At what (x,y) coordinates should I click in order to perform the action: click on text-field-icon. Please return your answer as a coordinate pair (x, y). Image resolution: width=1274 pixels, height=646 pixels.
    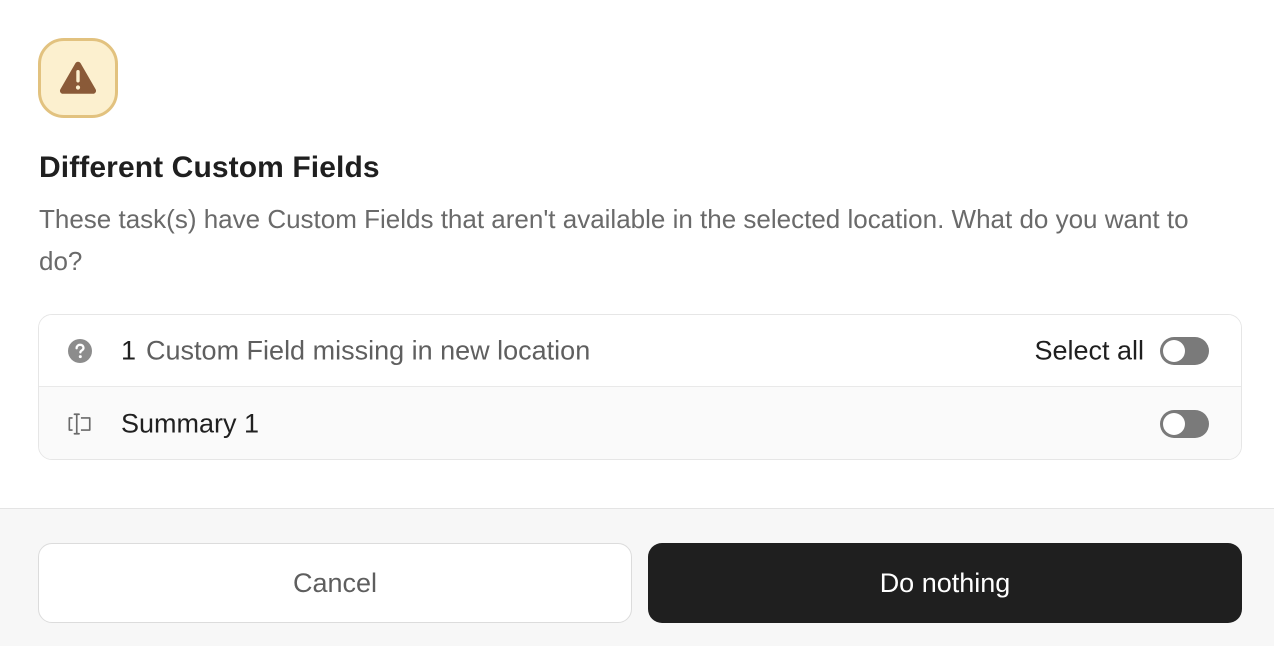
    Looking at the image, I should click on (80, 424).